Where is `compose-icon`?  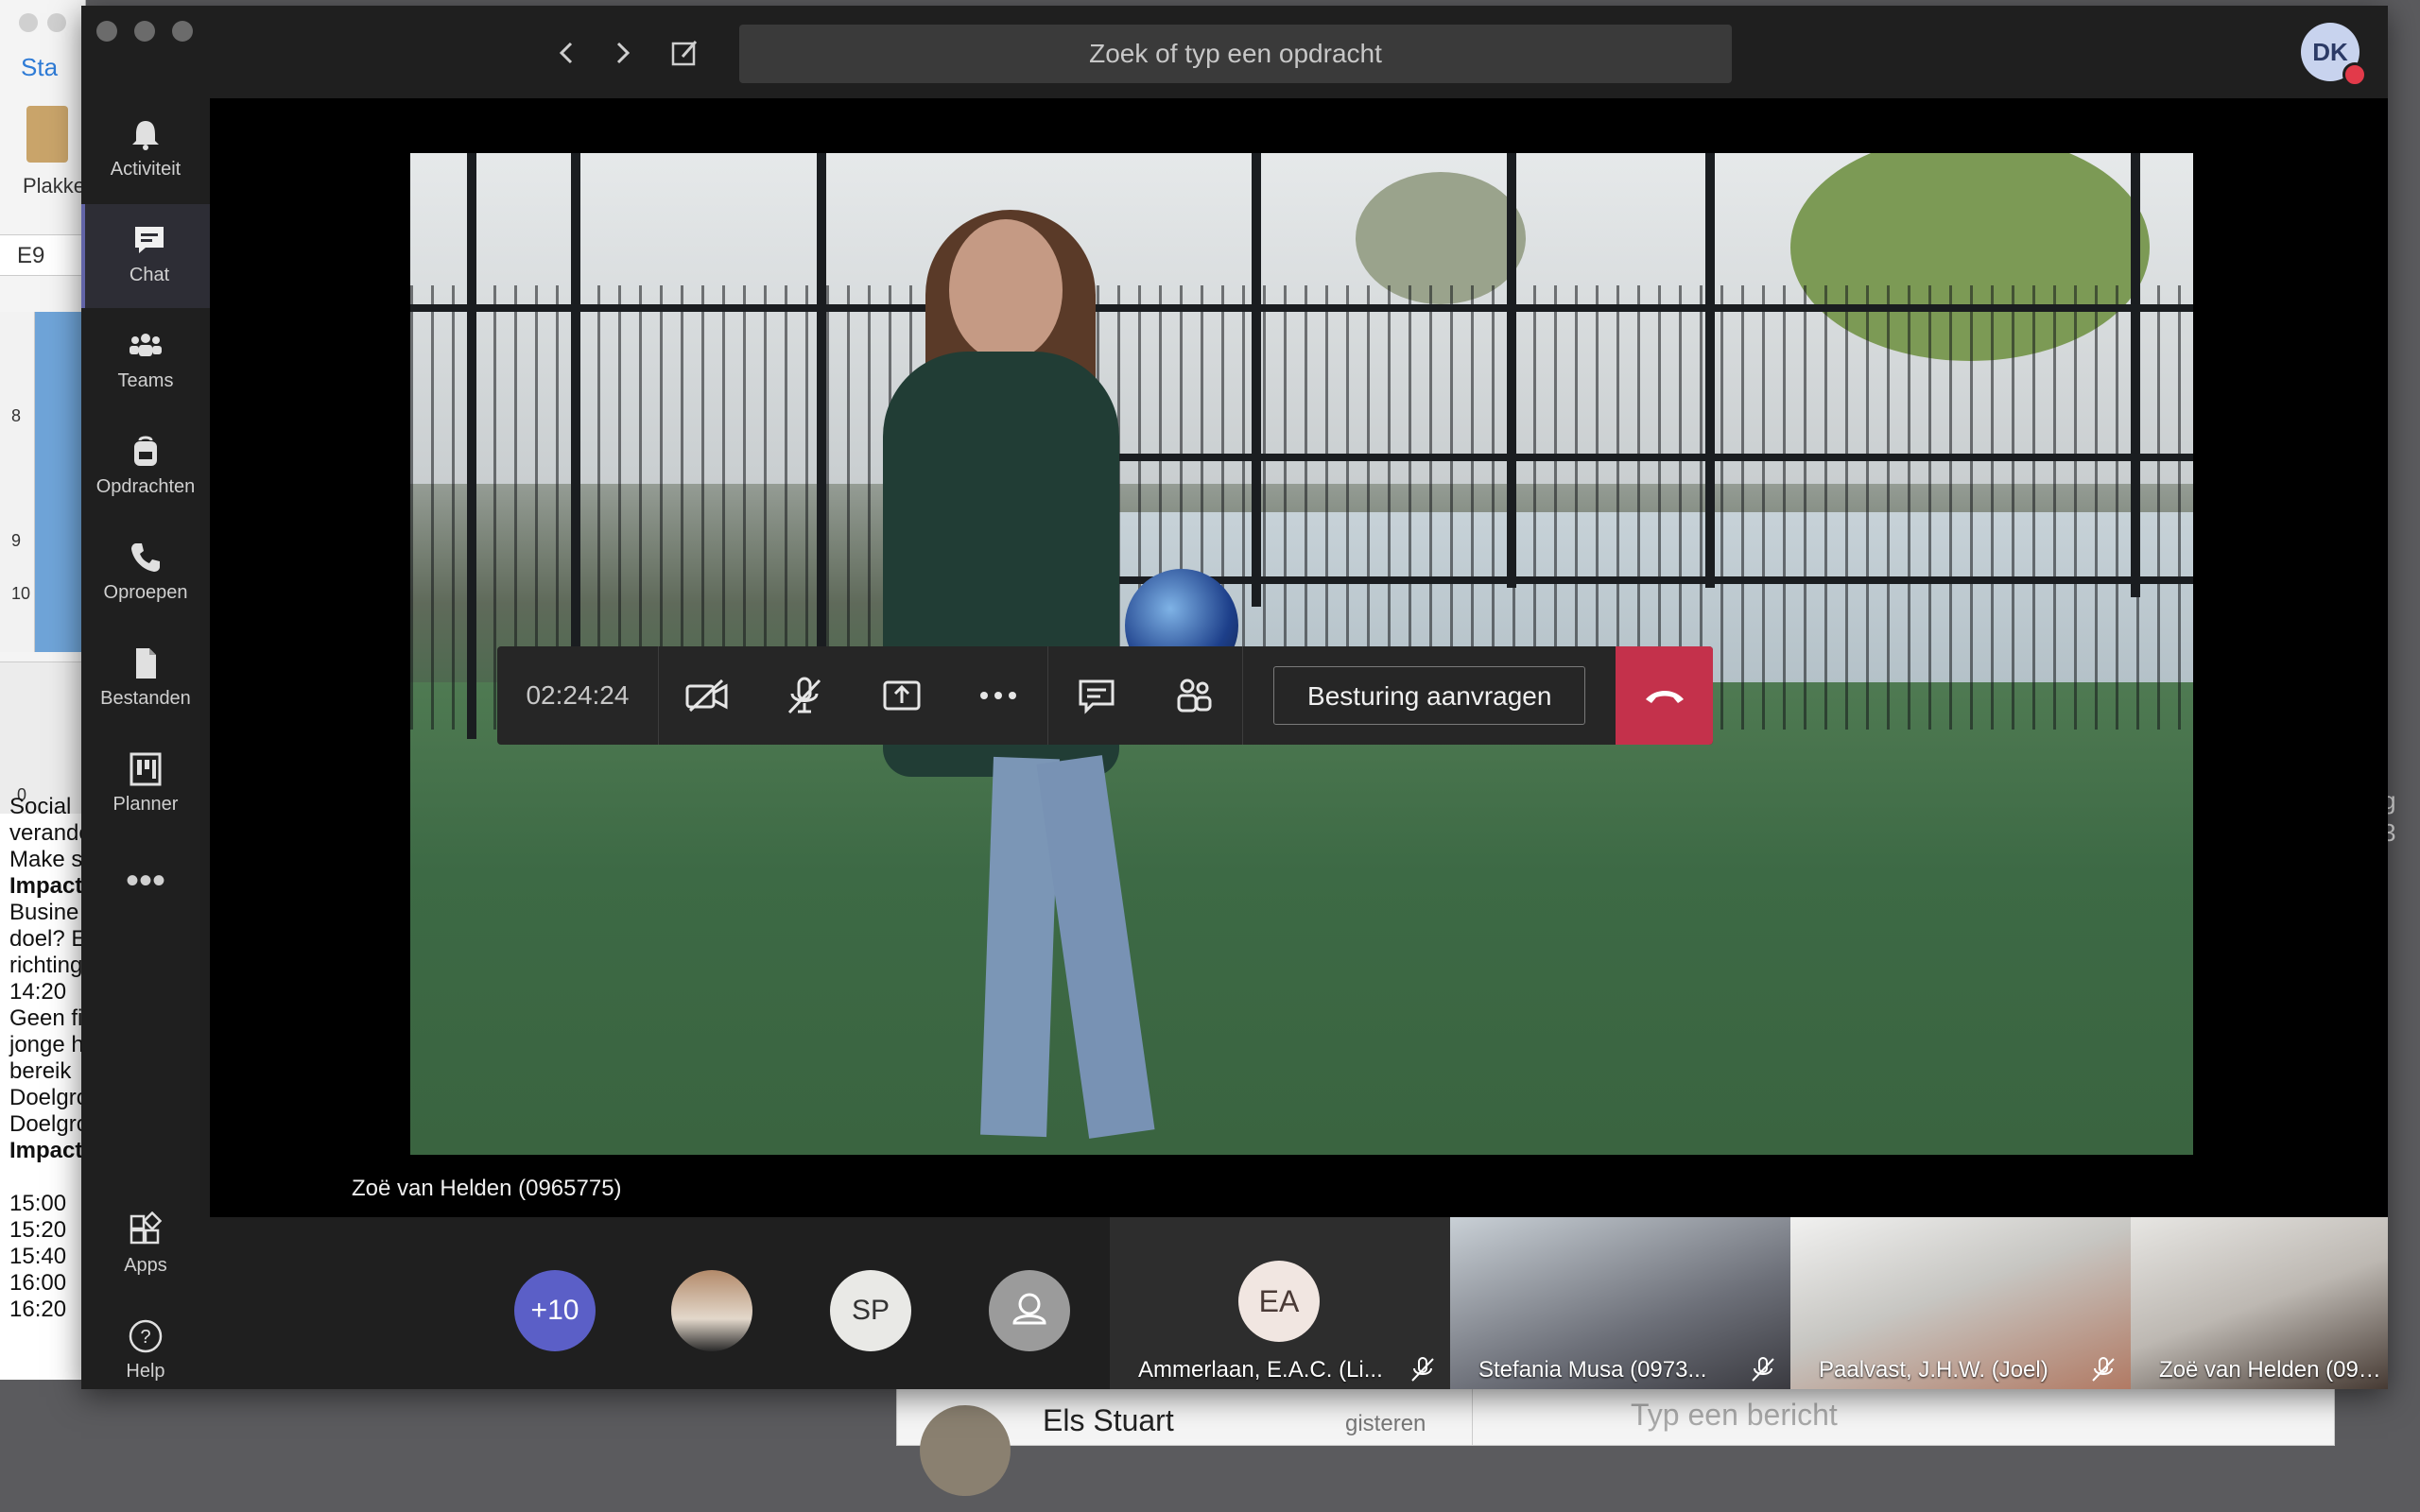 compose-icon is located at coordinates (685, 53).